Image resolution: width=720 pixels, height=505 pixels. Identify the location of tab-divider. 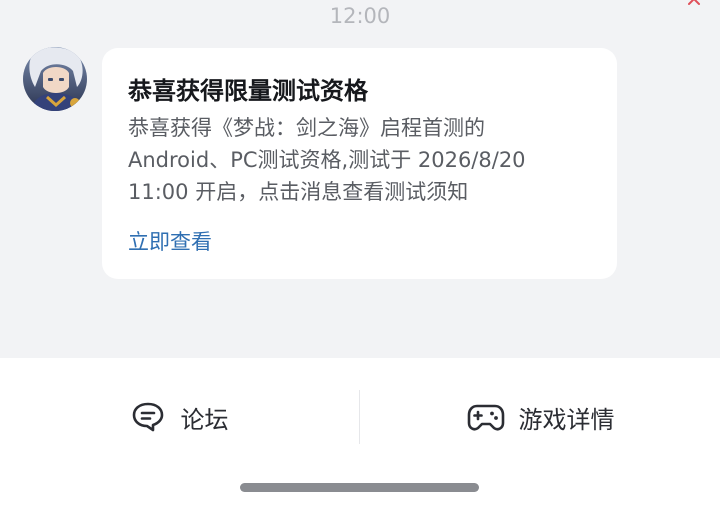
(359, 417).